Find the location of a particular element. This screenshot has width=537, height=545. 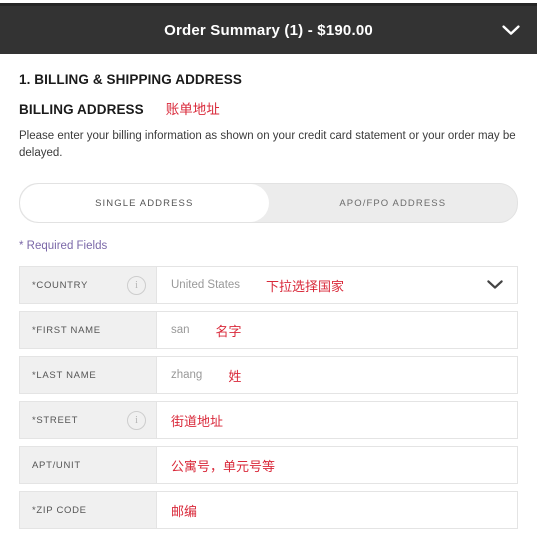

zip-code-label: *ZIP CODE is located at coordinates (59, 510).